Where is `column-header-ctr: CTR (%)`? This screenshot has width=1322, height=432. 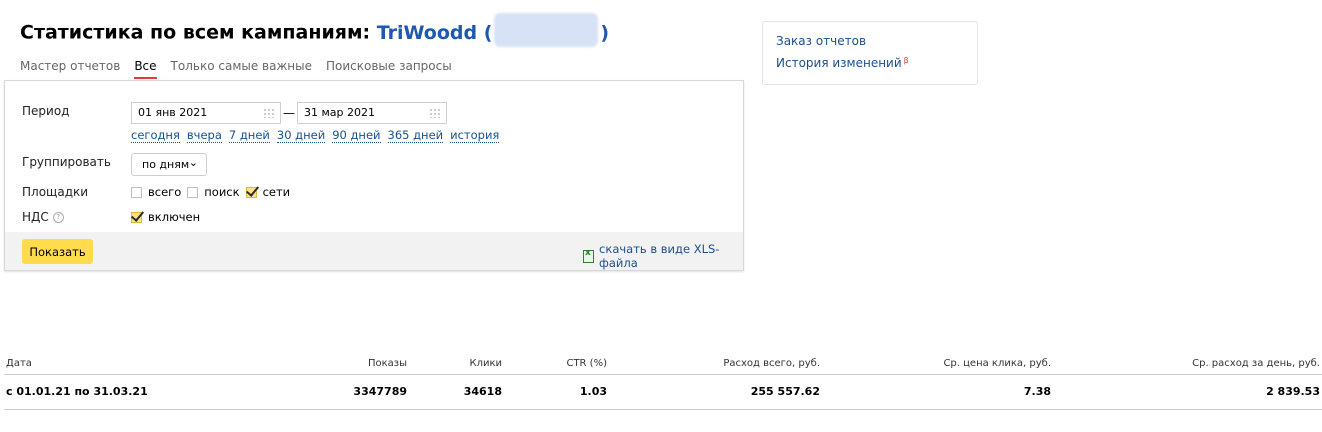
column-header-ctr: CTR (%) is located at coordinates (586, 363).